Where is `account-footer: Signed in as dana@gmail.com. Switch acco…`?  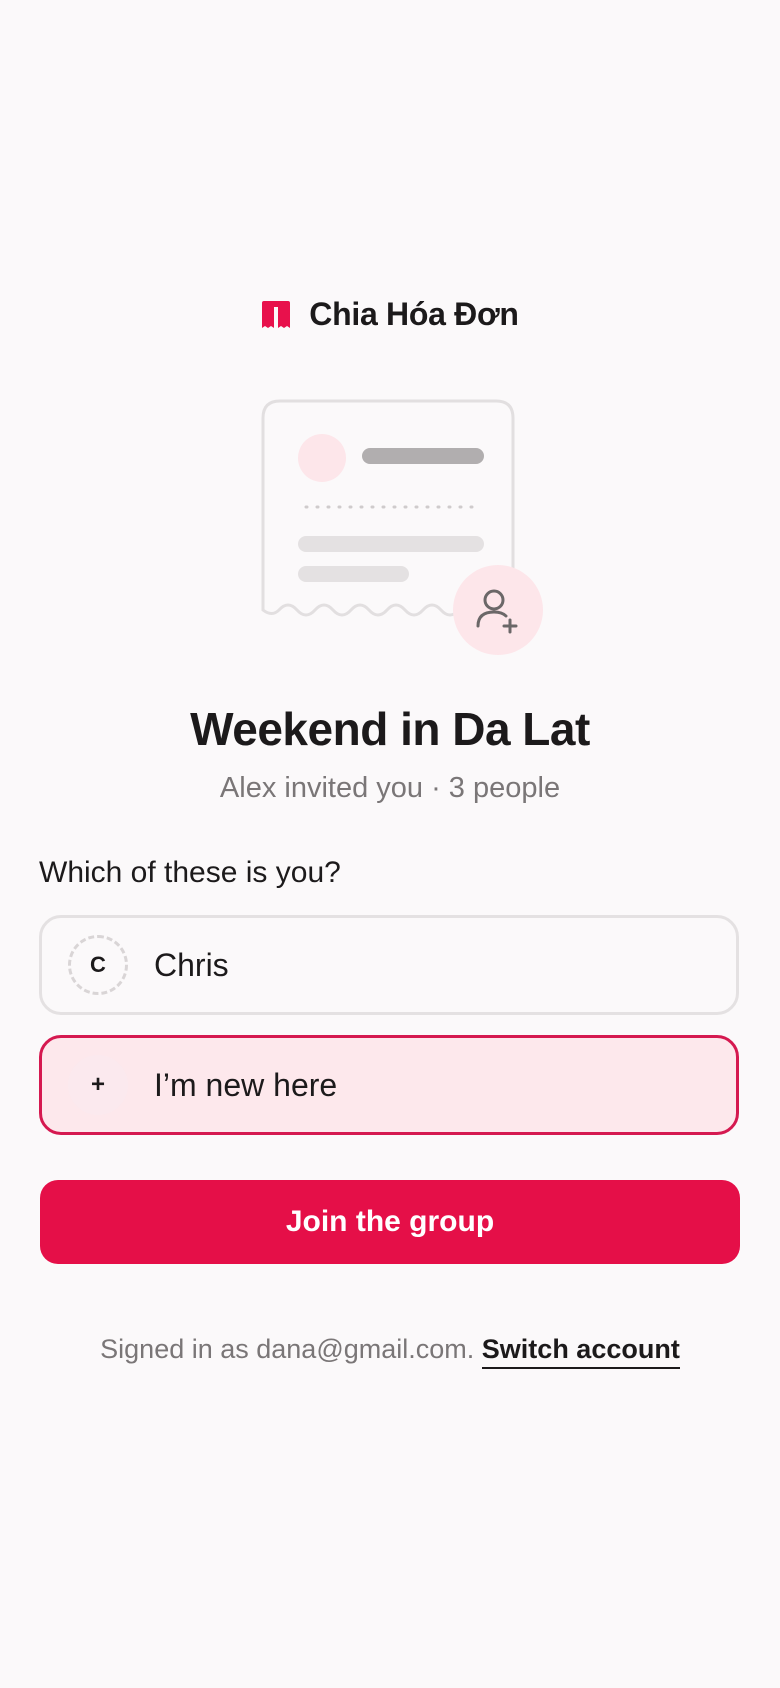
account-footer: Signed in as dana@gmail.com. Switch acco… is located at coordinates (390, 1351).